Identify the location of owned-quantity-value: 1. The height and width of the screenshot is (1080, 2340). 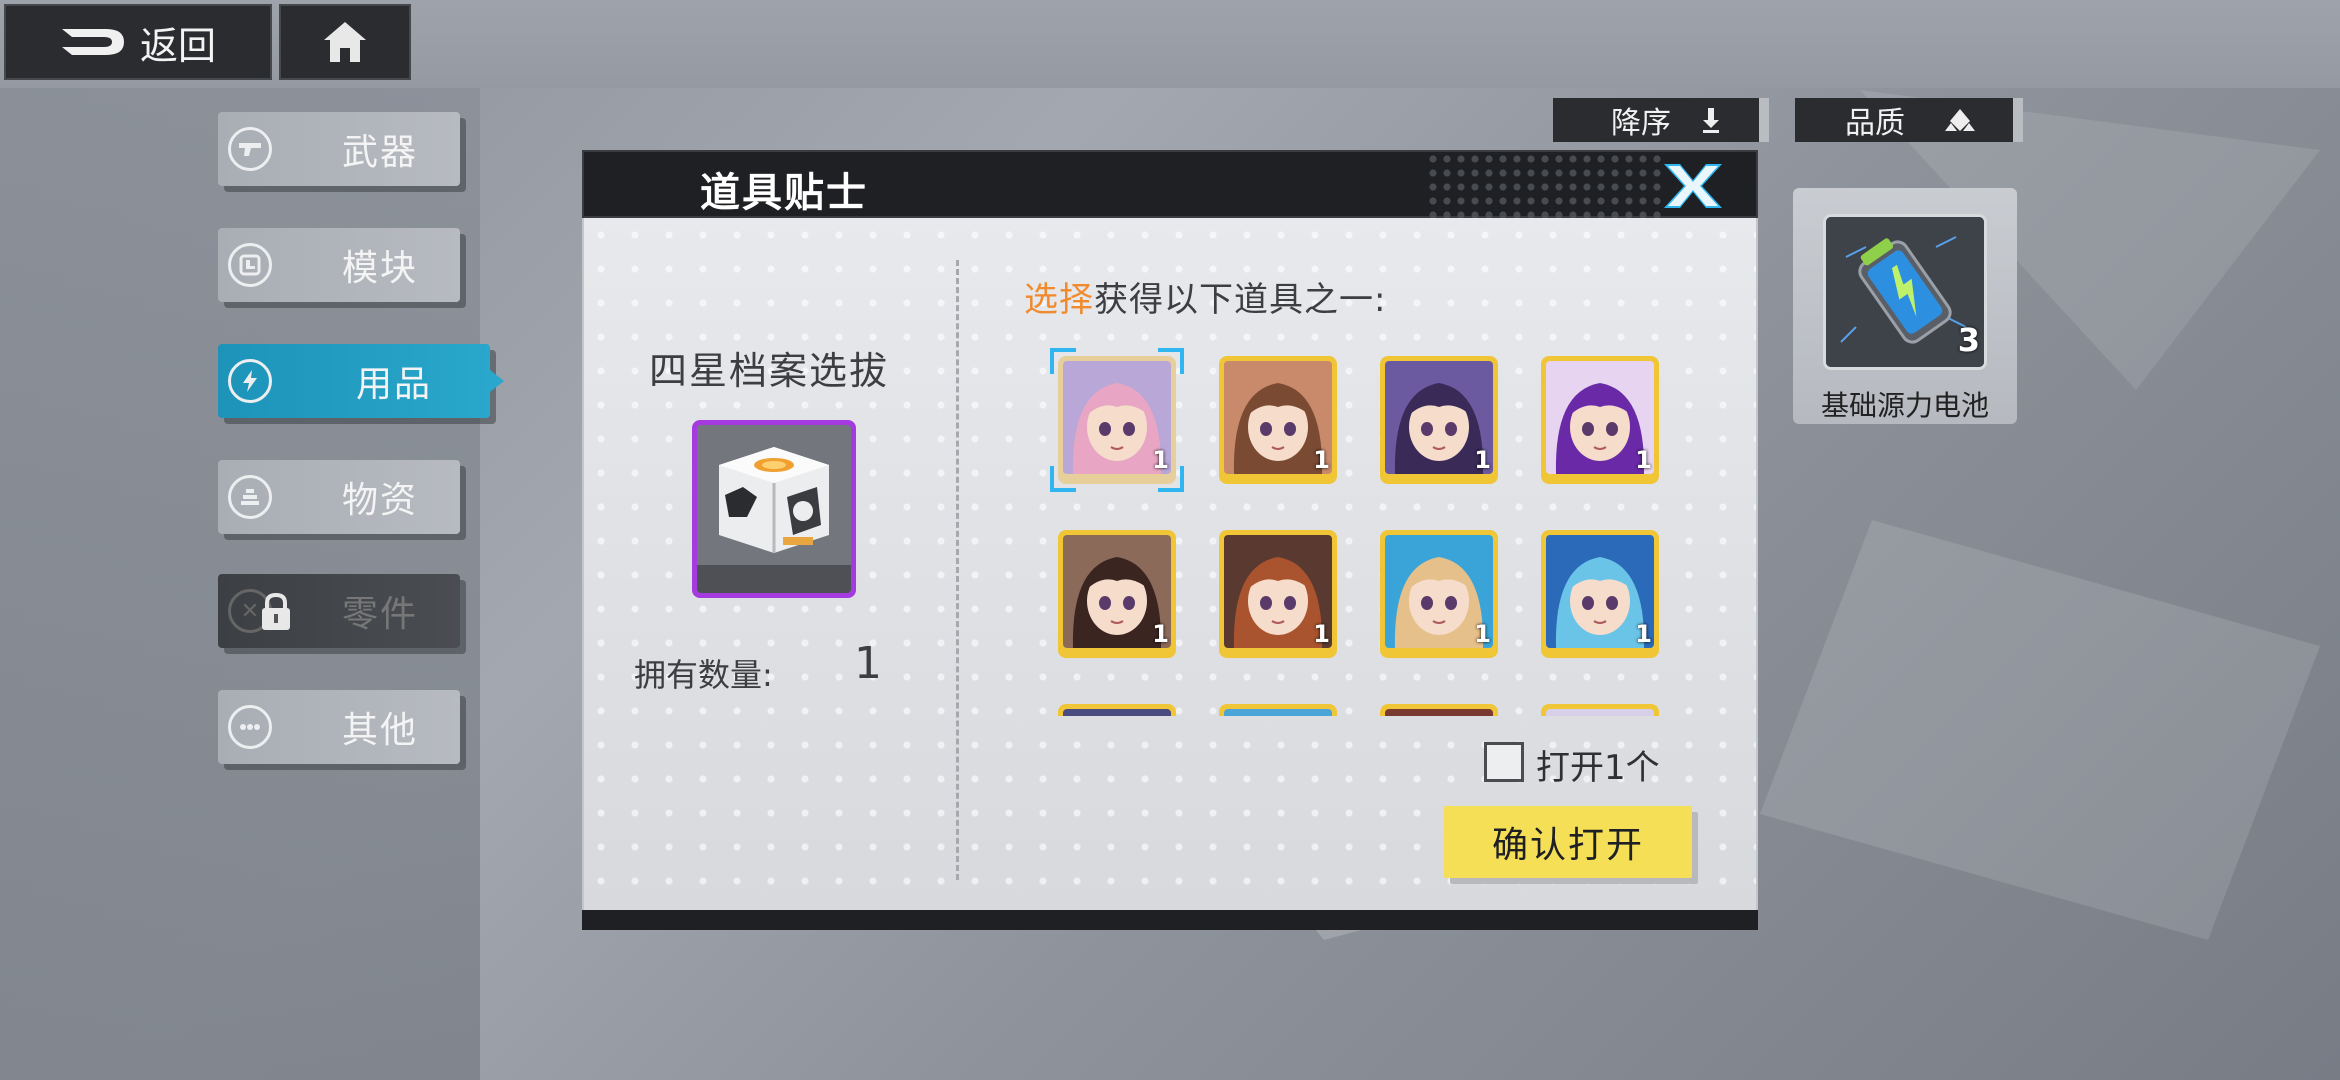
(868, 663).